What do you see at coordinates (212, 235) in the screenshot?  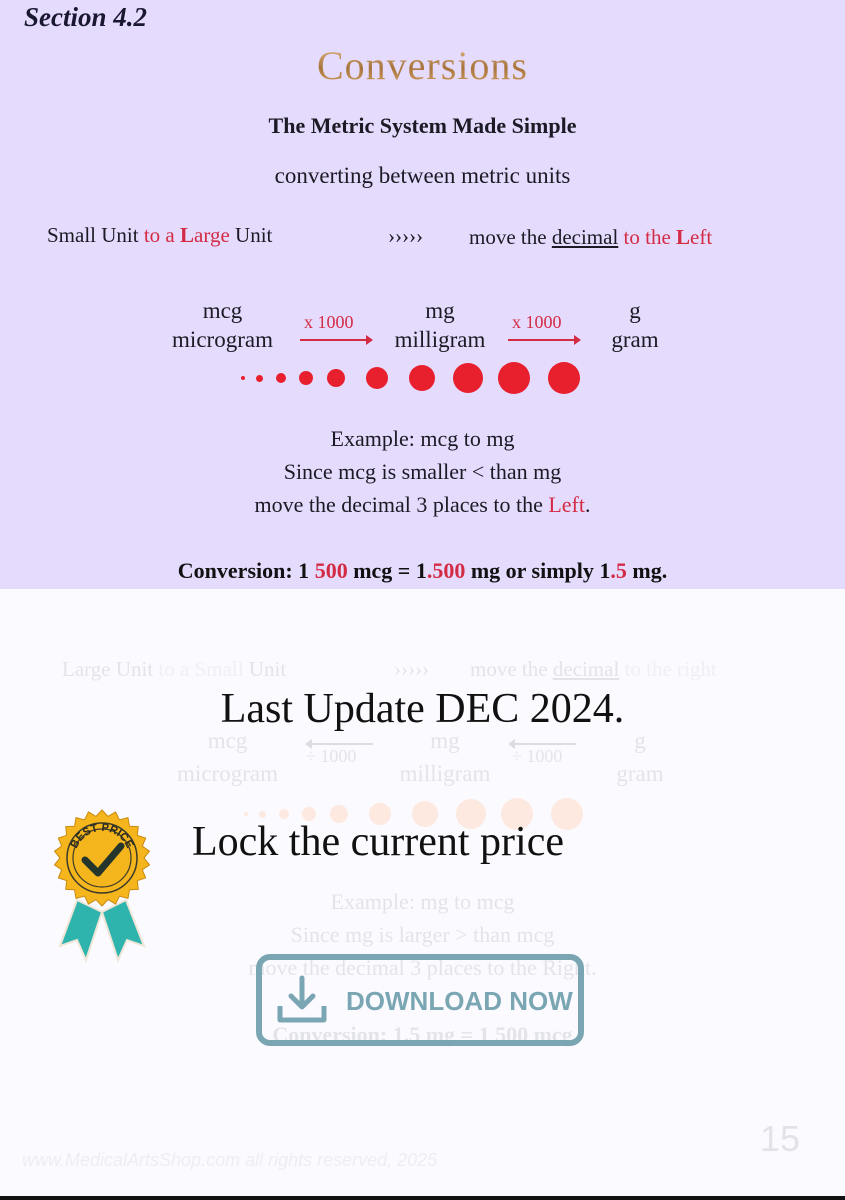 I see `rule-red-text: arge` at bounding box center [212, 235].